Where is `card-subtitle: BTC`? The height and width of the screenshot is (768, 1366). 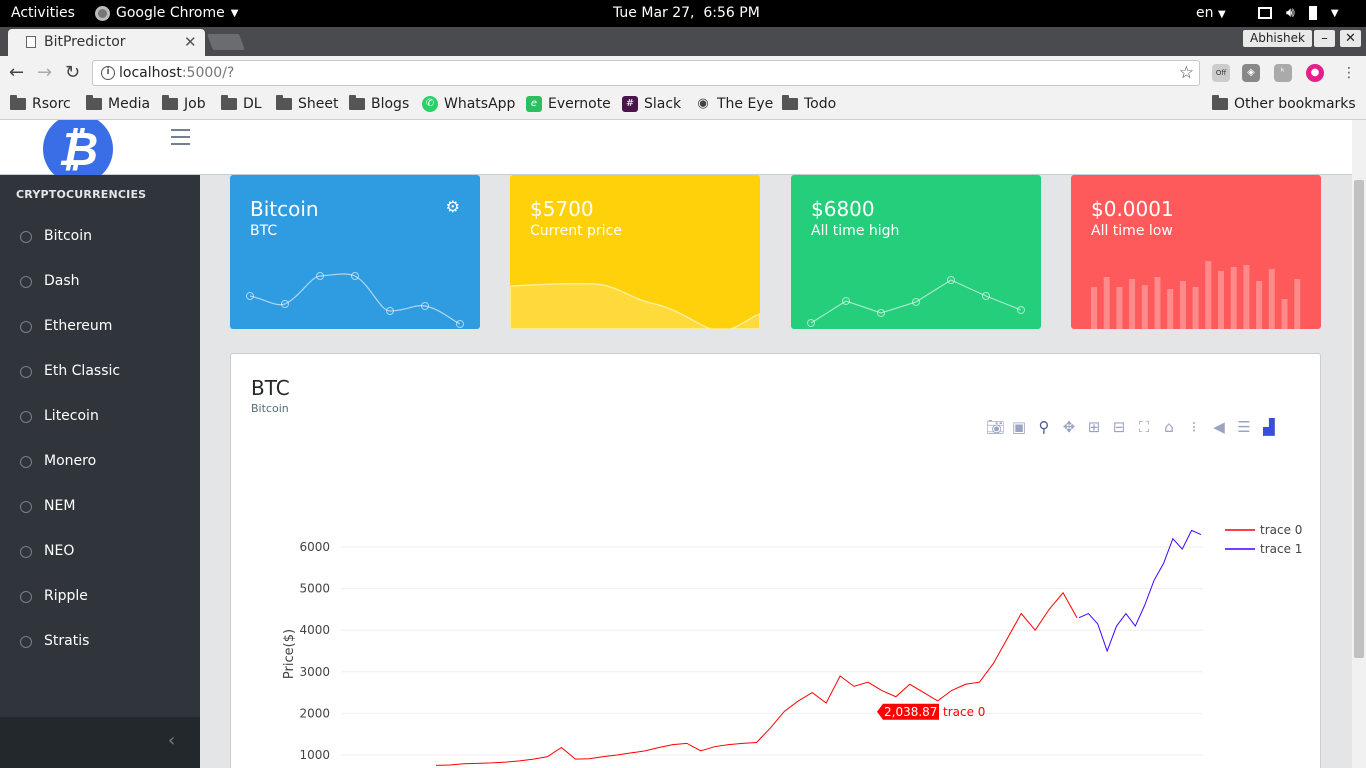
card-subtitle: BTC is located at coordinates (264, 231).